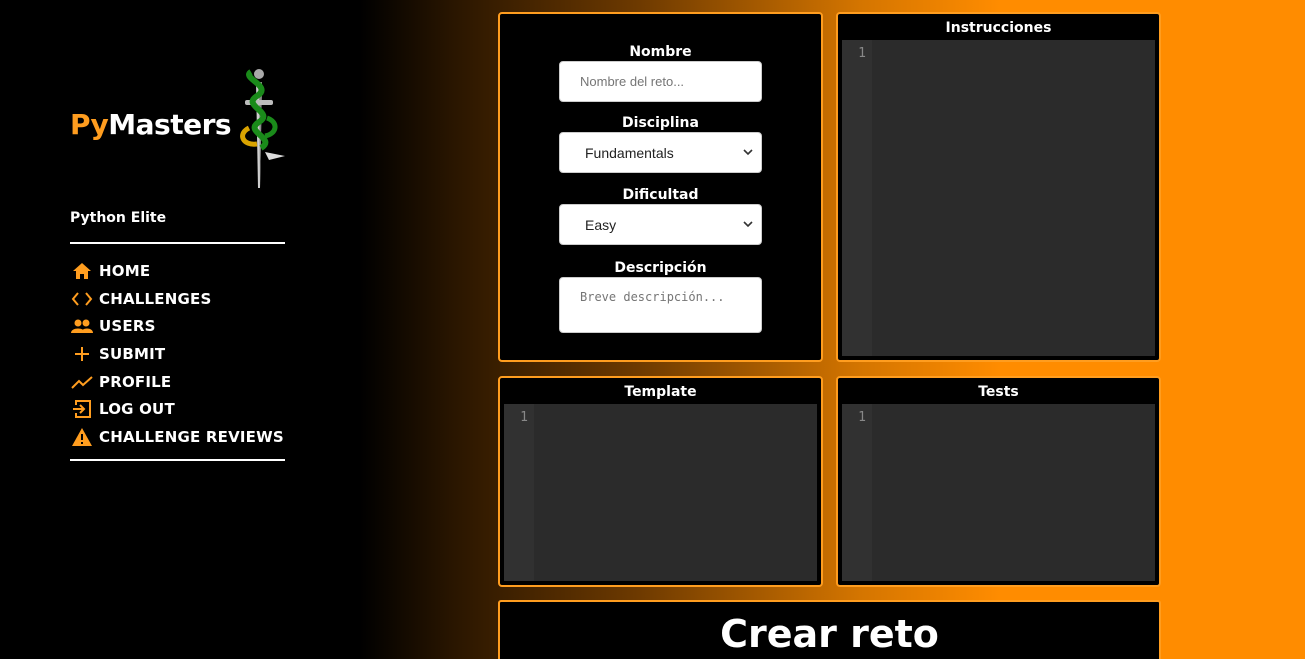  What do you see at coordinates (82, 299) in the screenshot?
I see `code-icon` at bounding box center [82, 299].